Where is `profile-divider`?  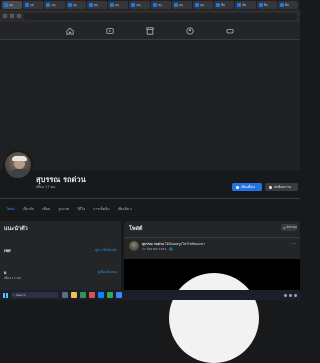
profile-divider is located at coordinates (150, 198).